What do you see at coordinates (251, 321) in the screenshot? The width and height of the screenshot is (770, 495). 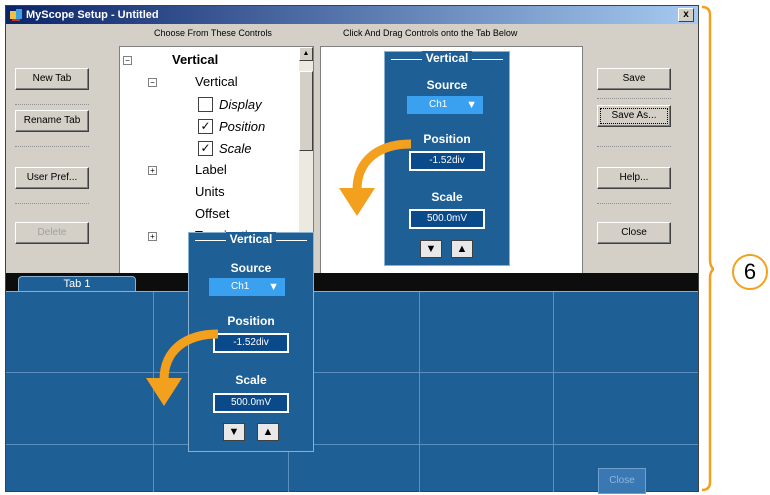 I see `position-label: Position` at bounding box center [251, 321].